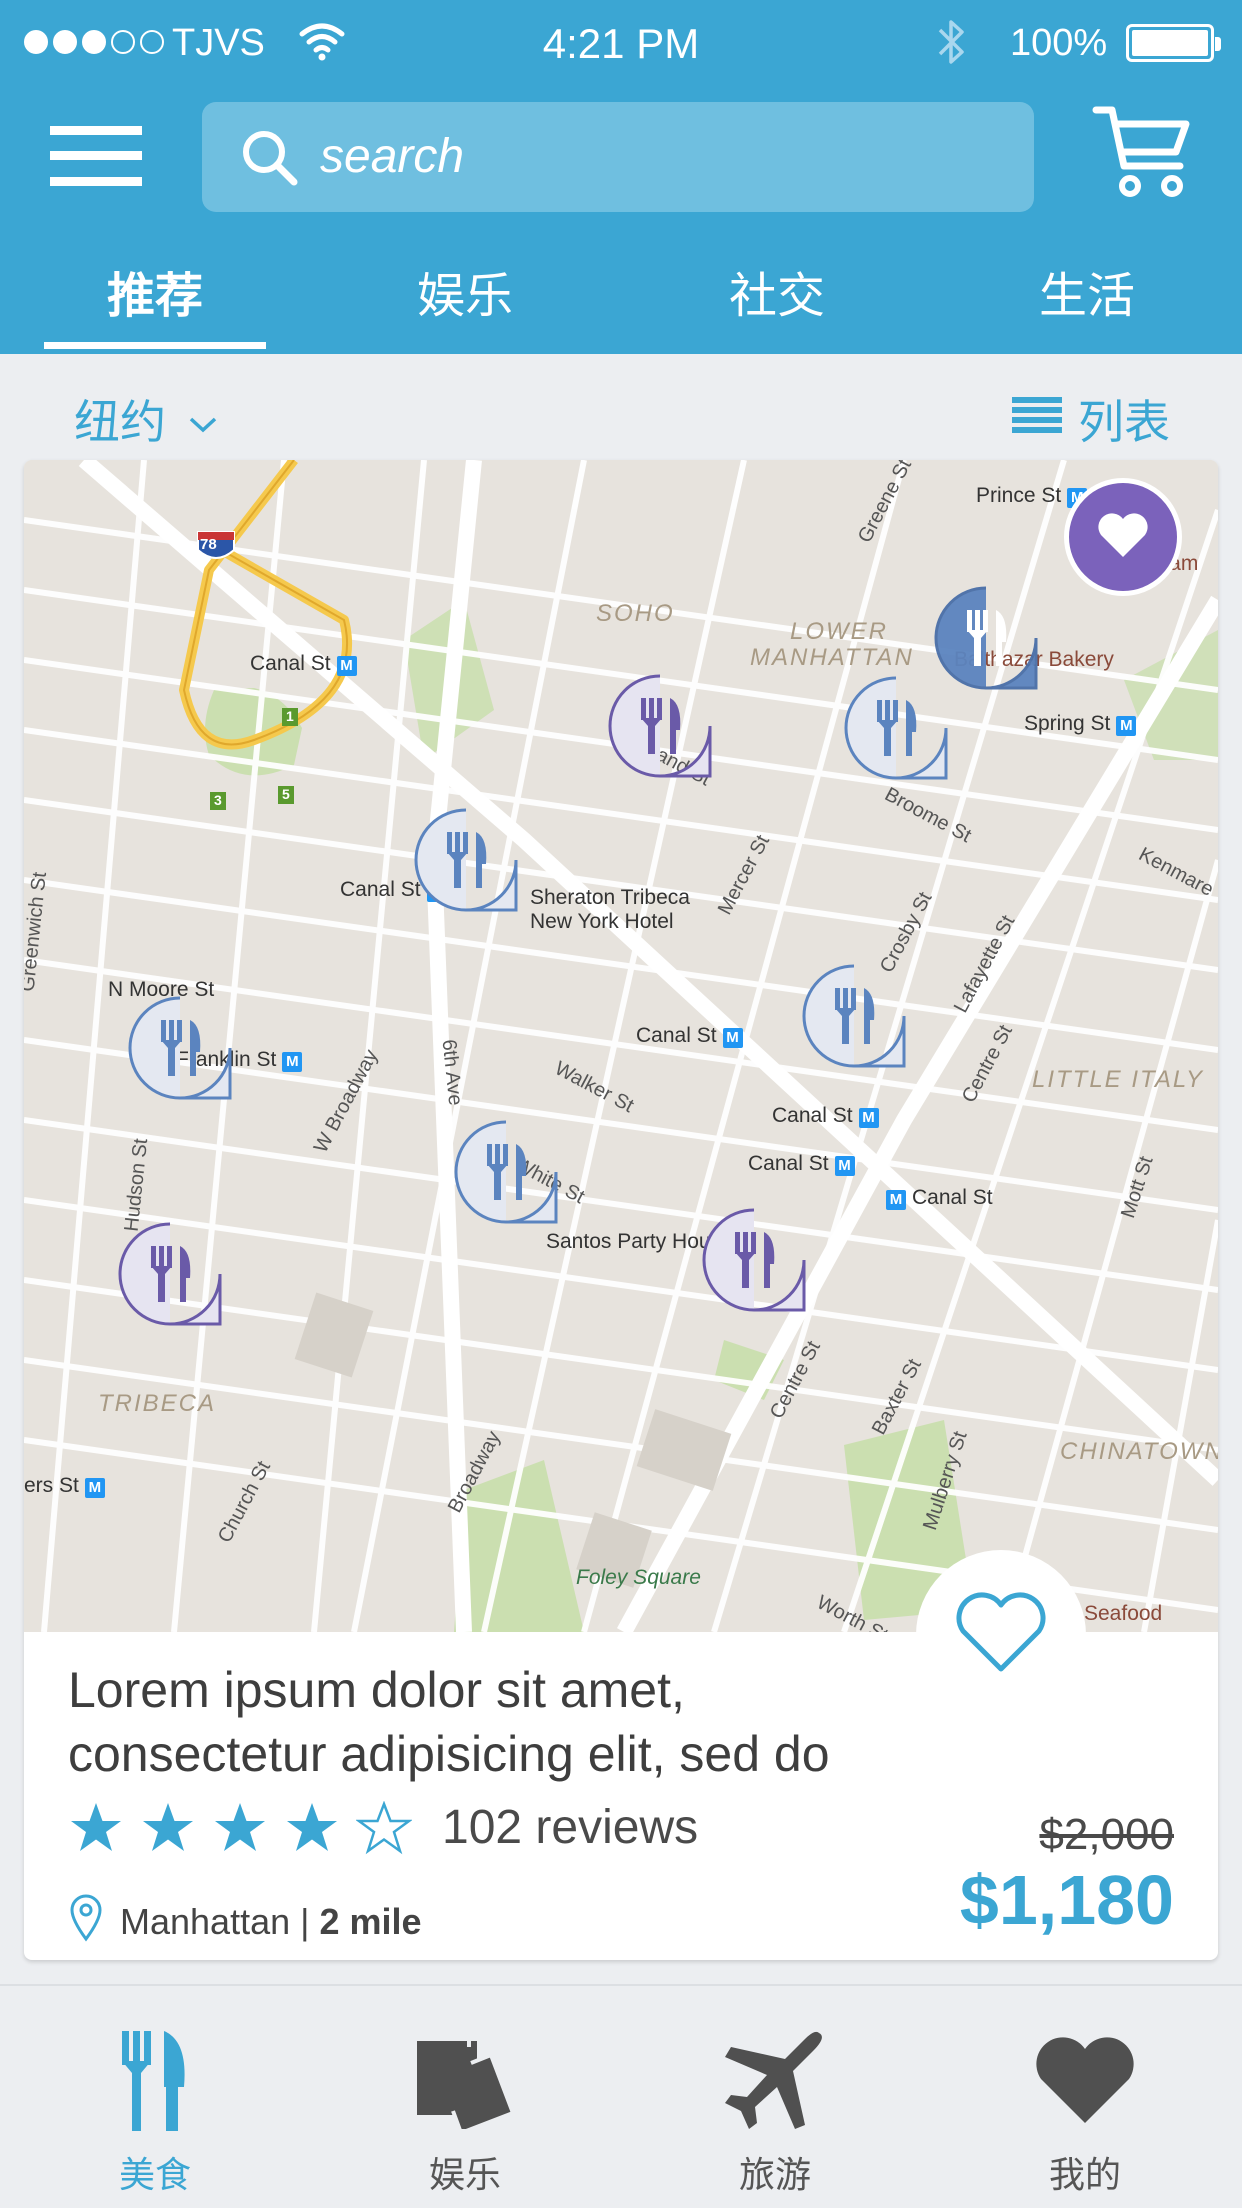 The width and height of the screenshot is (1242, 2208). Describe the element at coordinates (1118, 1079) in the screenshot. I see `map-label: LITTLE ITALY` at that location.